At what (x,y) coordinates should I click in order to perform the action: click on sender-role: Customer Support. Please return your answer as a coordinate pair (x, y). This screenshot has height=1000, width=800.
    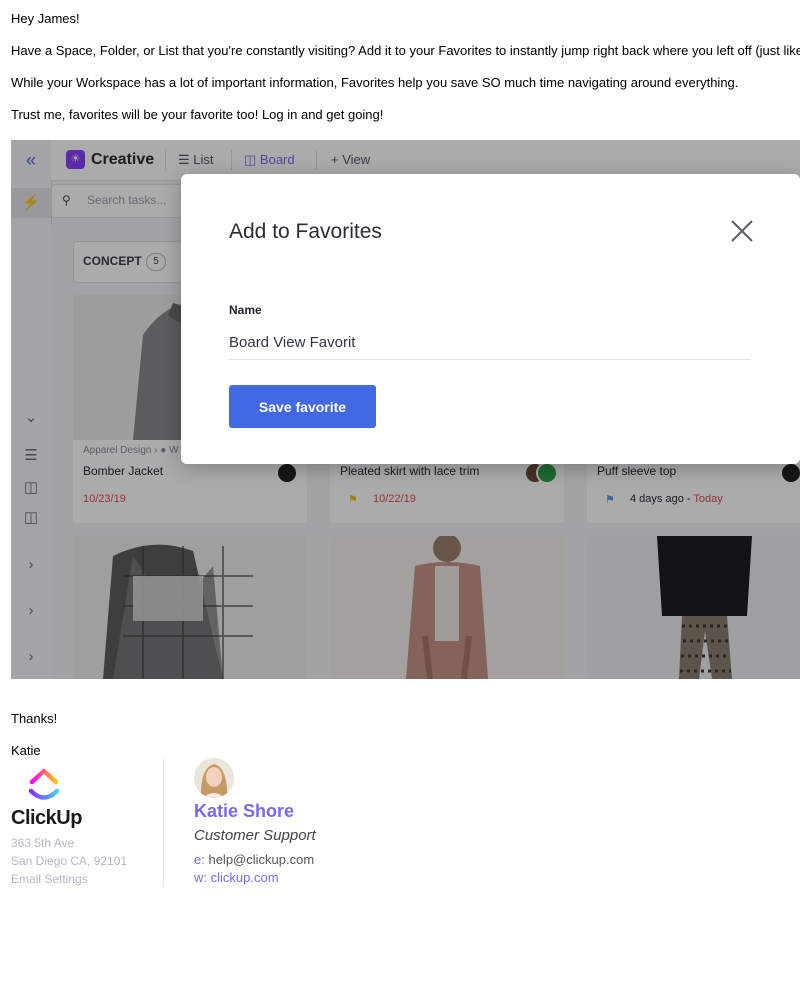
    Looking at the image, I should click on (255, 835).